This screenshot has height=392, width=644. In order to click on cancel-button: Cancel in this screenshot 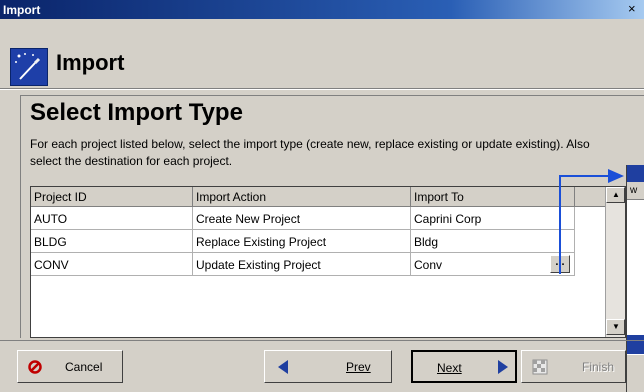, I will do `click(70, 366)`.